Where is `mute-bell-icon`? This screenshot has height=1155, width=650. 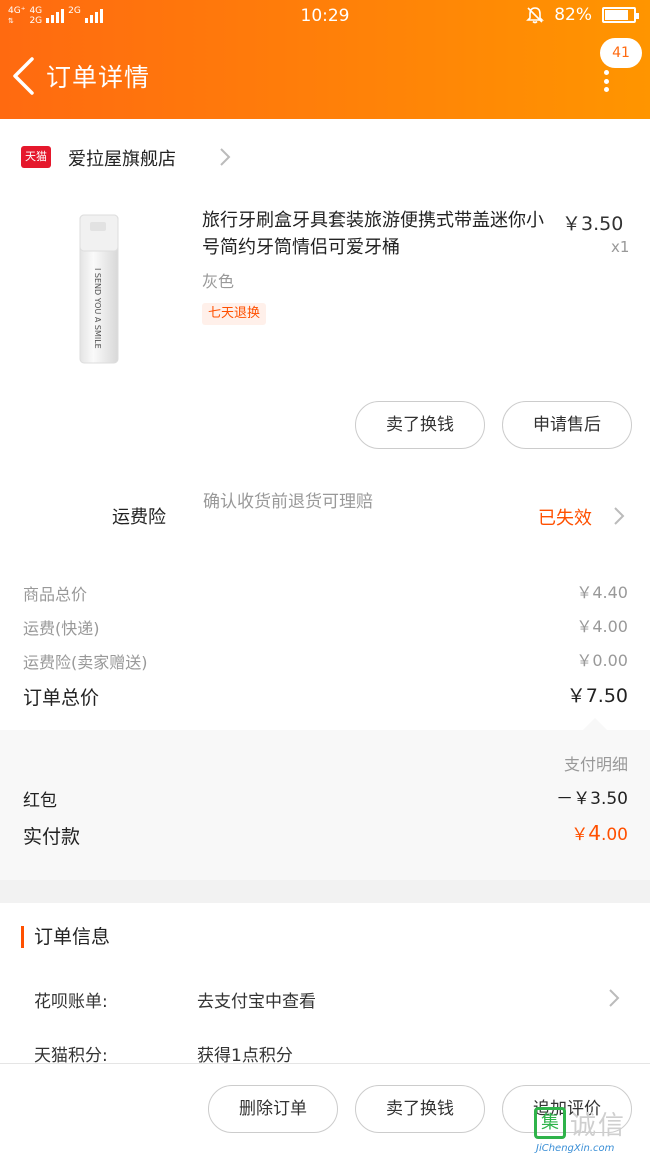
mute-bell-icon is located at coordinates (535, 15).